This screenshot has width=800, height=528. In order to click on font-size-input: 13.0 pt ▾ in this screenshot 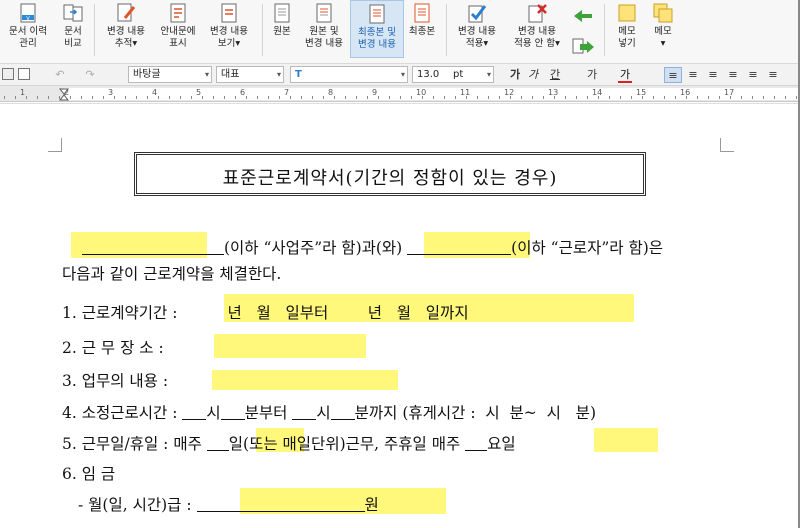, I will do `click(453, 74)`.